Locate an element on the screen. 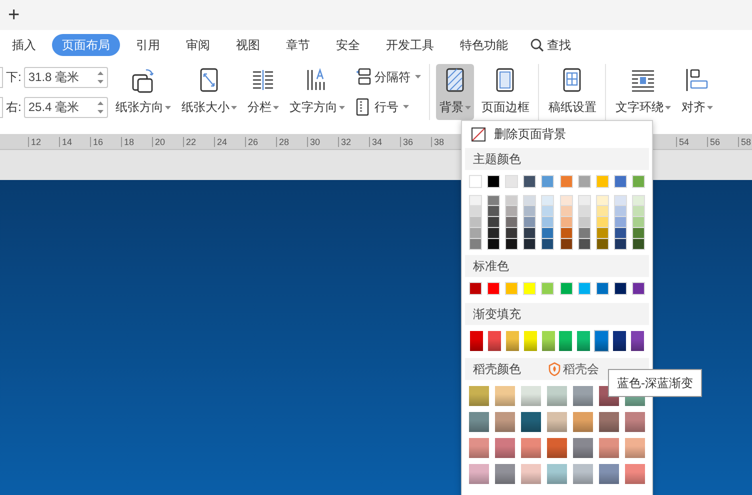 The height and width of the screenshot is (495, 752). tooltip: 蓝色-深蓝渐变 is located at coordinates (655, 383).